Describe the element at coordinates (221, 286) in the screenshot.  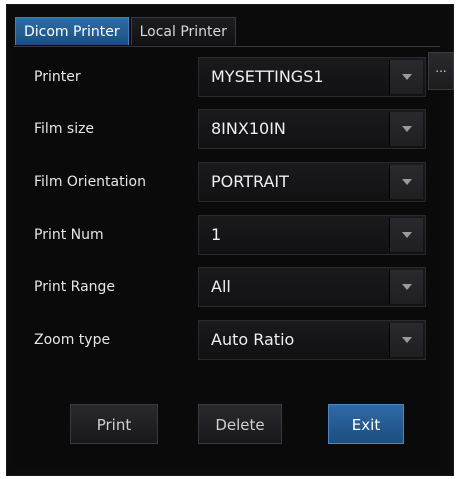
I see `print-range-value: All` at that location.